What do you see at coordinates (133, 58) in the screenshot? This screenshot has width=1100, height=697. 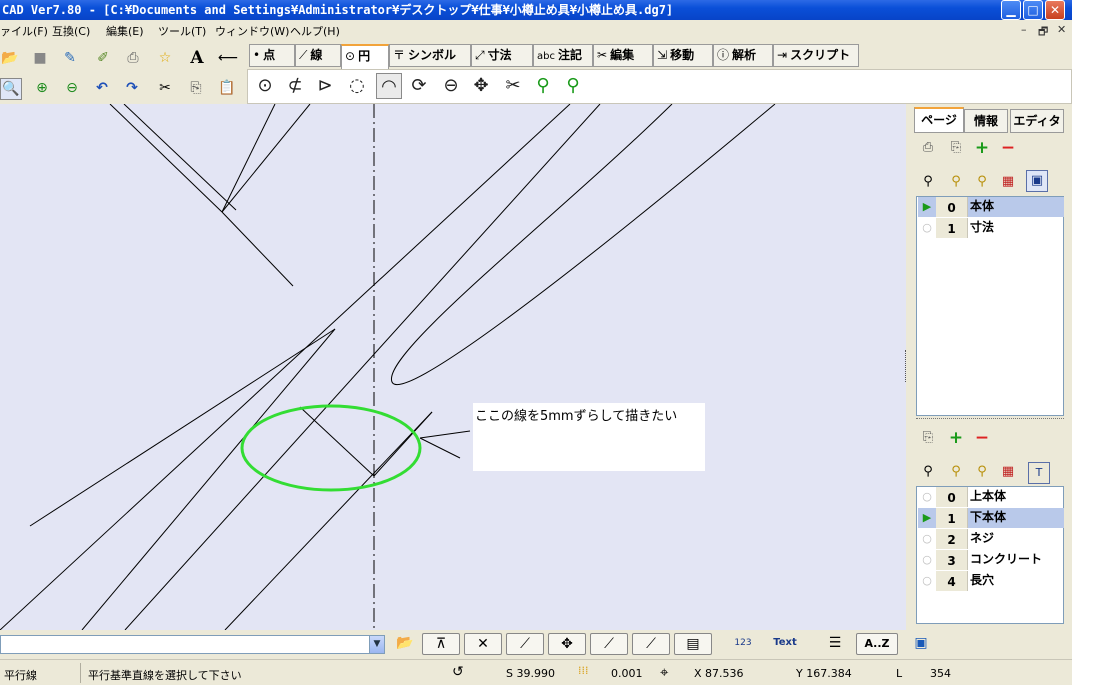 I see `print-icon: ⎙` at bounding box center [133, 58].